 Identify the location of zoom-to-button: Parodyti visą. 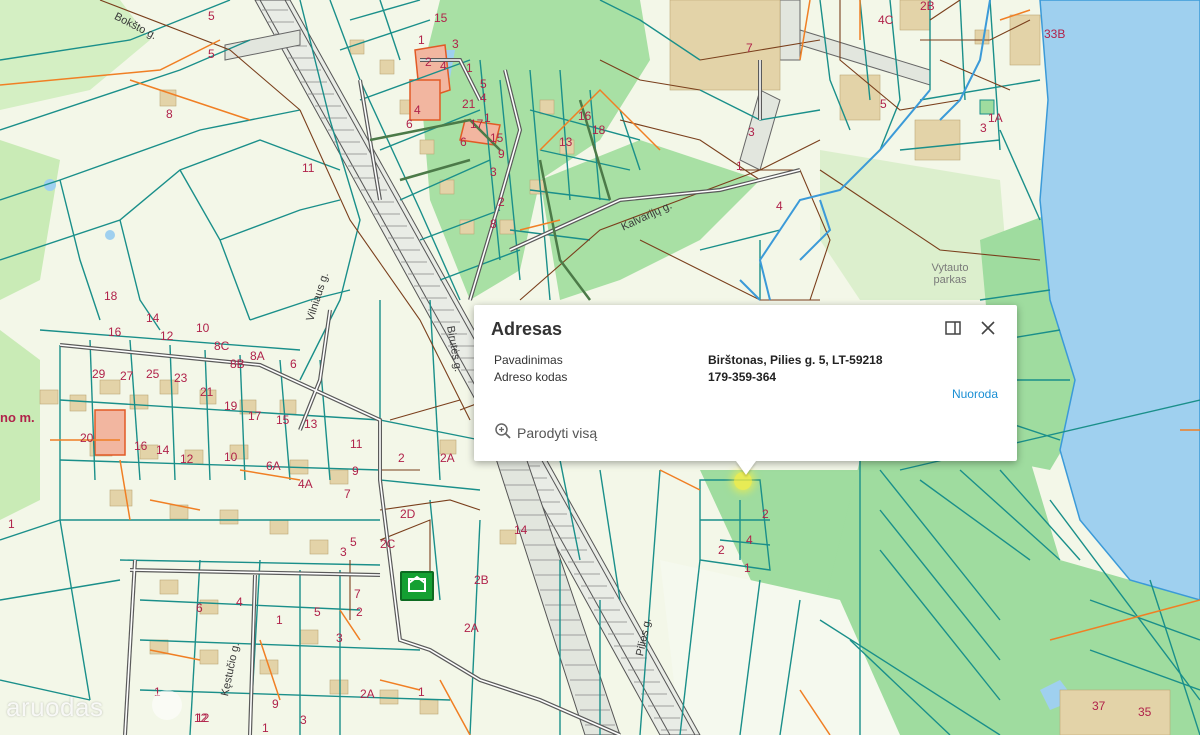
(545, 432).